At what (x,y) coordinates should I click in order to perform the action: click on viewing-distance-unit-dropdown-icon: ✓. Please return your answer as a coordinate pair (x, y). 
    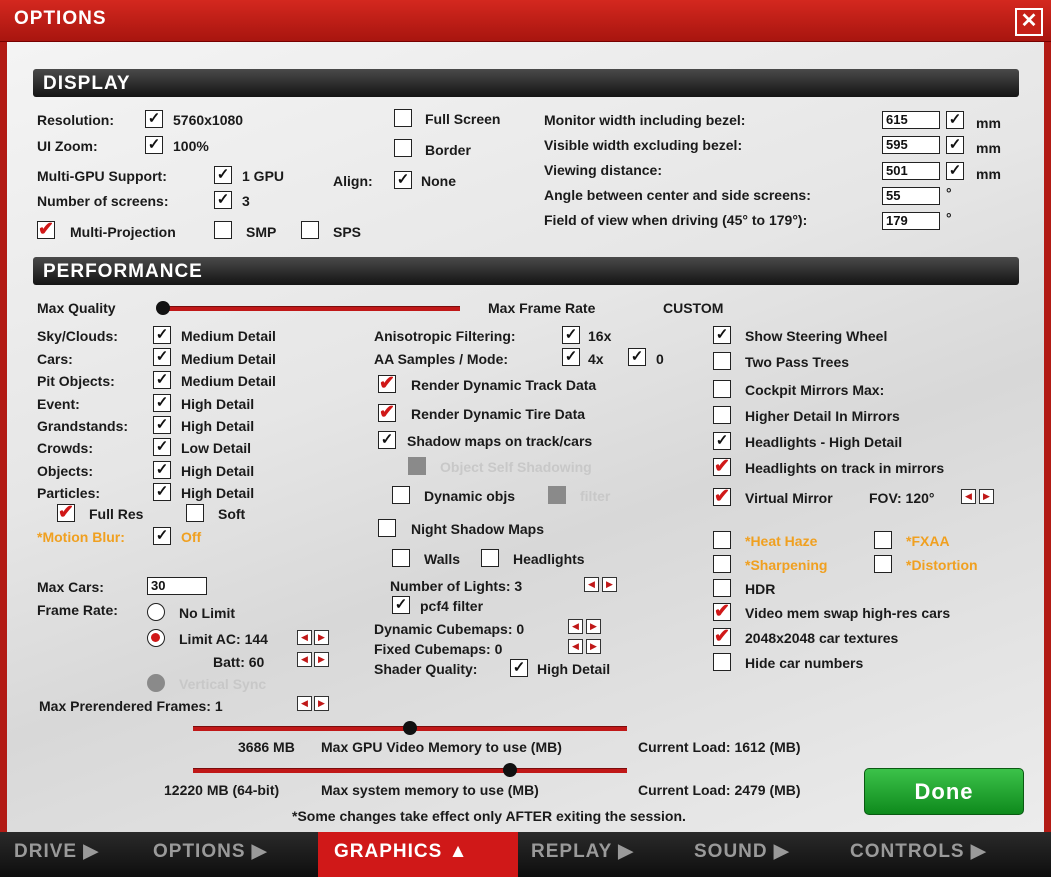
    Looking at the image, I should click on (955, 171).